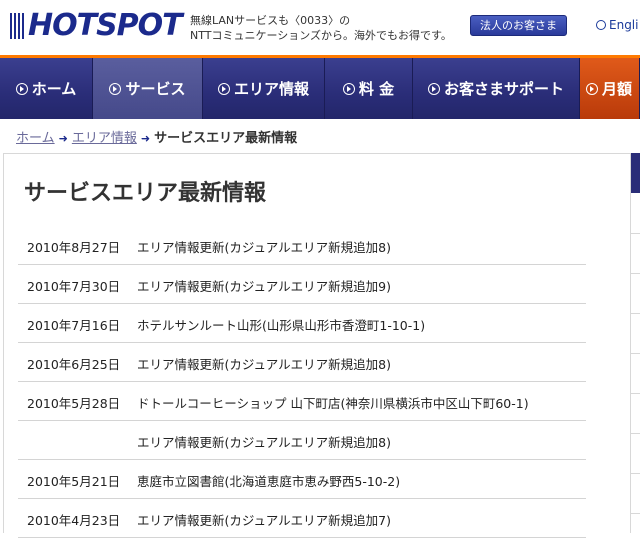 The image size is (640, 538). What do you see at coordinates (74, 481) in the screenshot?
I see `news-date: 2010年5月21日` at bounding box center [74, 481].